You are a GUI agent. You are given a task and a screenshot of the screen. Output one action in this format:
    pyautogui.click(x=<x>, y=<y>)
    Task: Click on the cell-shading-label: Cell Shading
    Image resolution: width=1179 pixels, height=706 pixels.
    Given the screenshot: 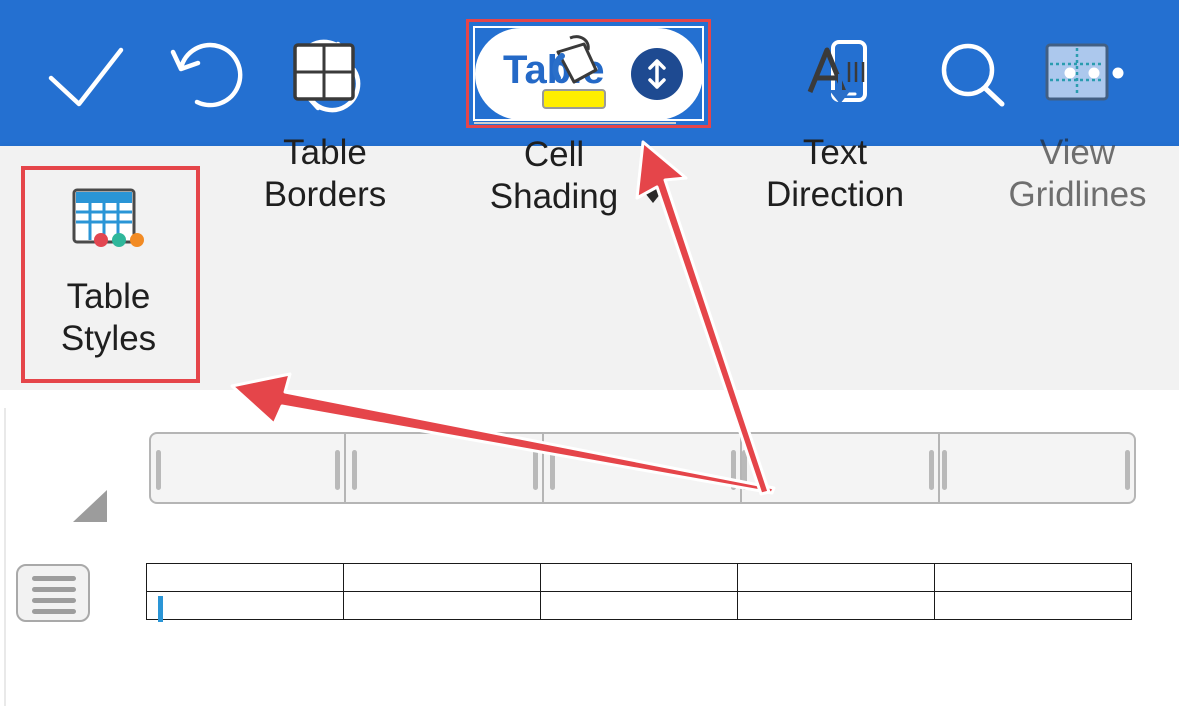 What is the action you would take?
    pyautogui.click(x=554, y=175)
    